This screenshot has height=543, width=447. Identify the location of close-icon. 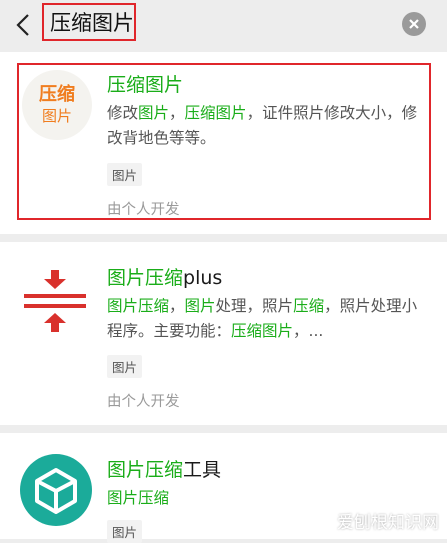
(414, 24).